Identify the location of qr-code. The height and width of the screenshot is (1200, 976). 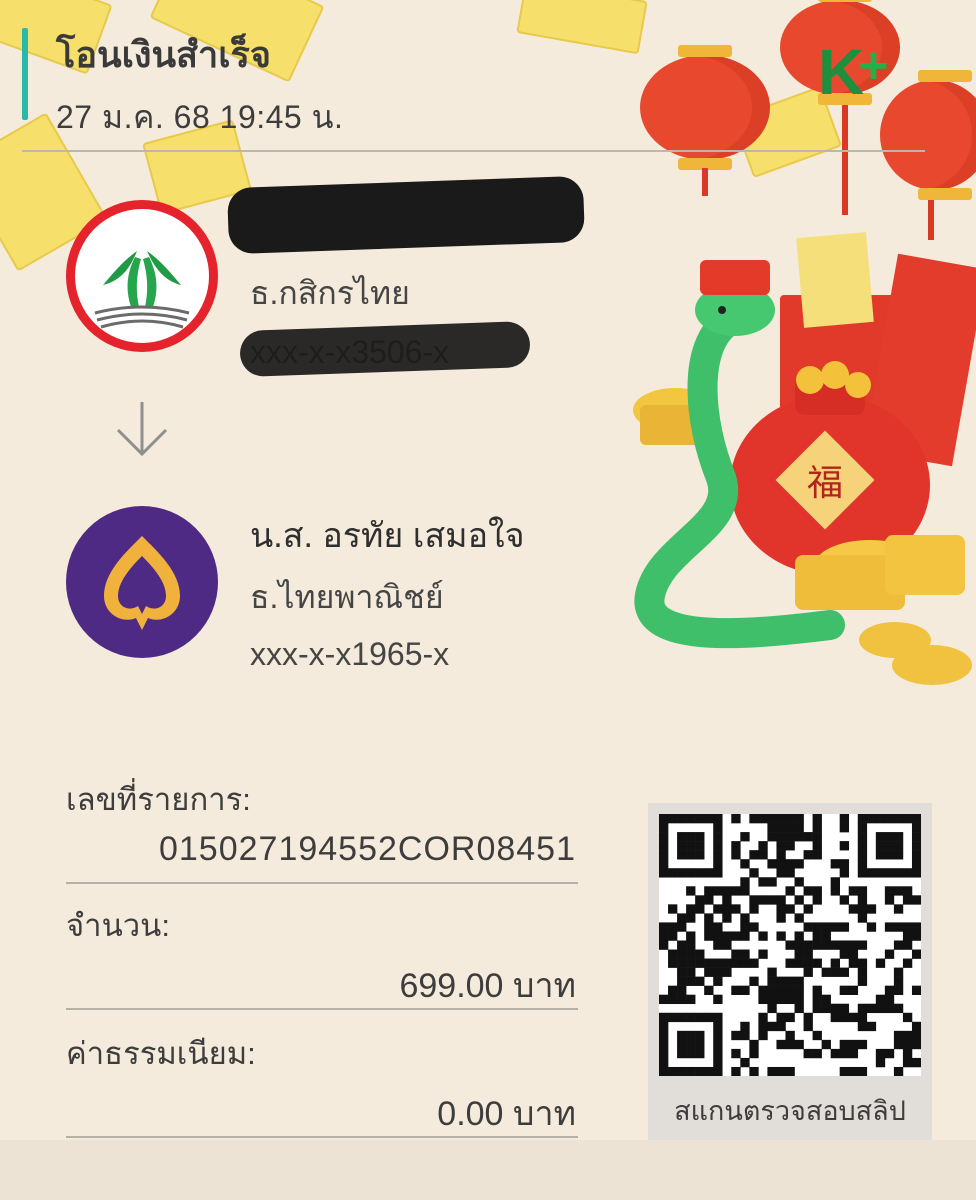
(790, 945).